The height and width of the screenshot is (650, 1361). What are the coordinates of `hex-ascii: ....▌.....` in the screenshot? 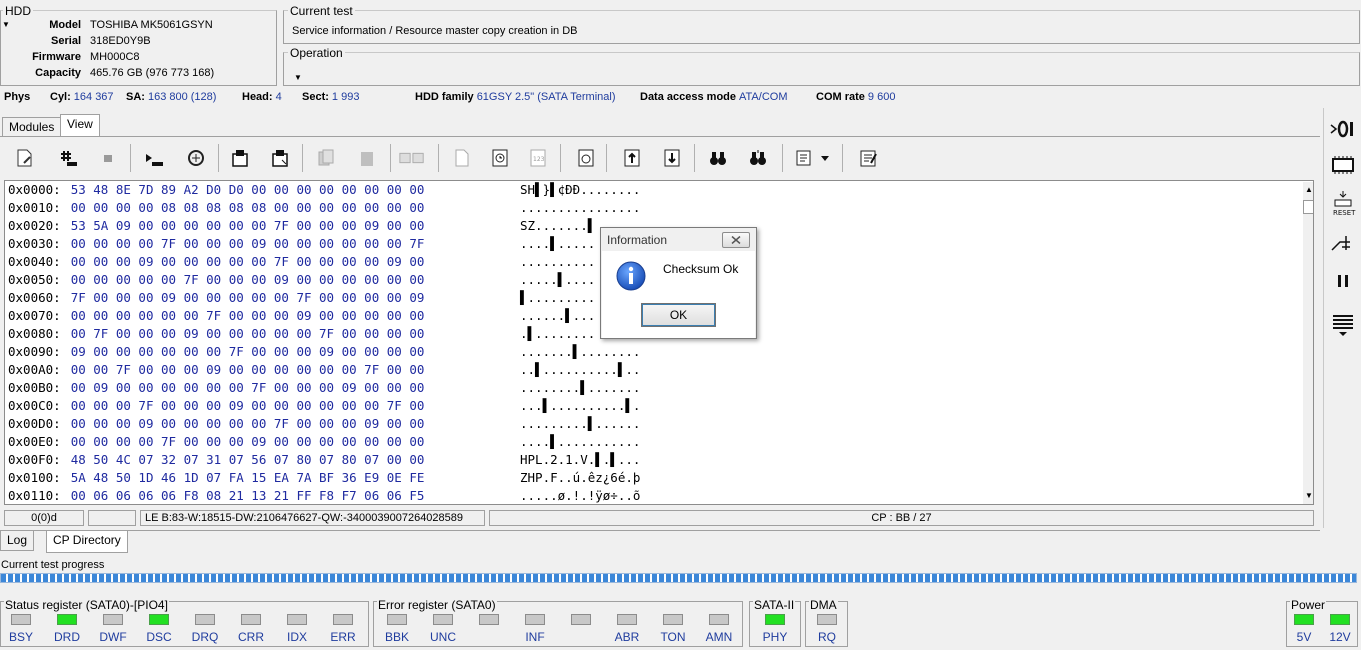 It's located at (557, 243).